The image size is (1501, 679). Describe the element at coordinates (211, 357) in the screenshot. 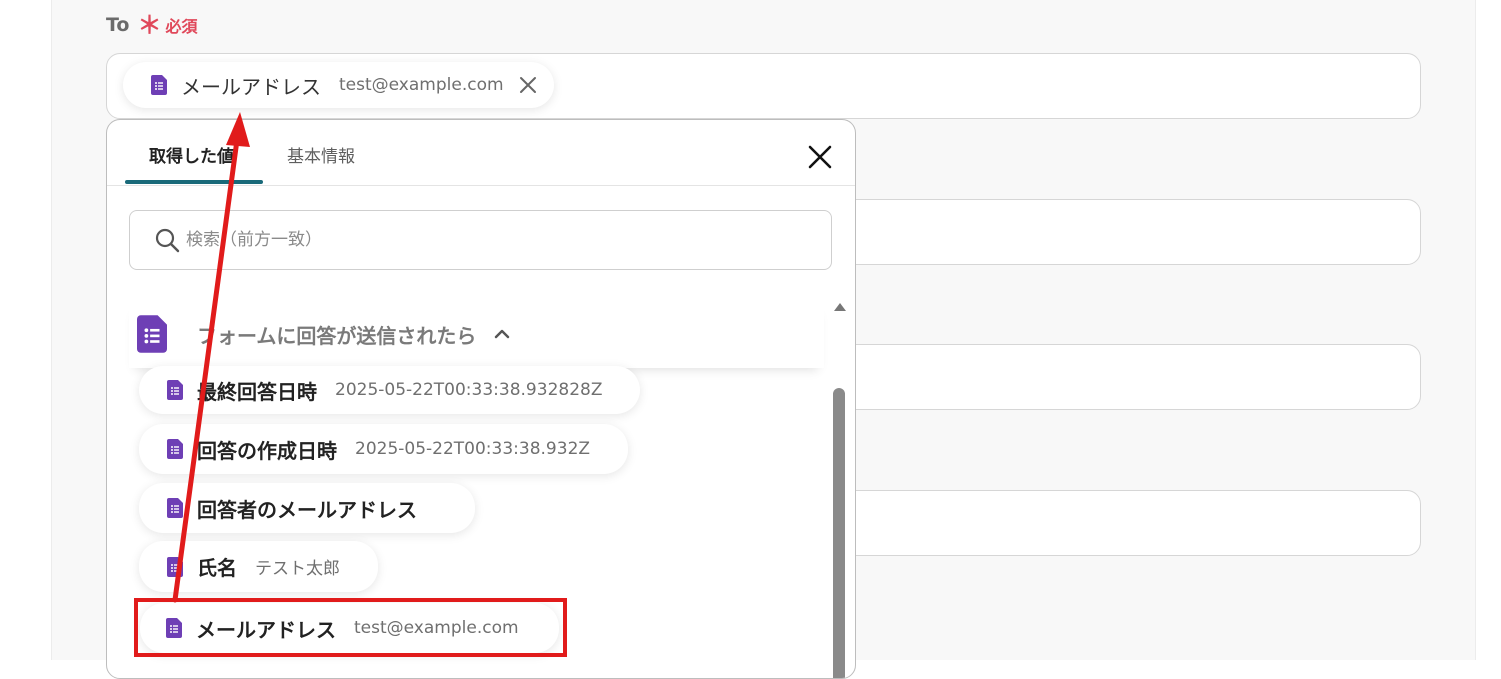

I see `annotation-arrow` at that location.